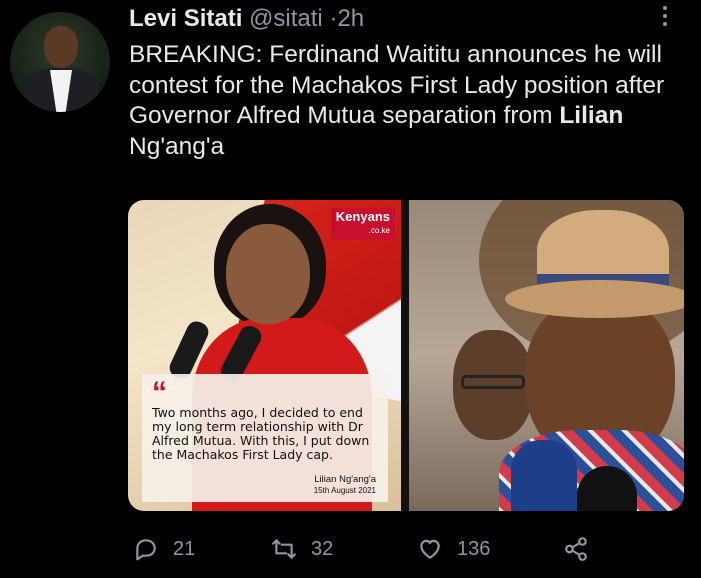 This screenshot has height=578, width=701. I want to click on quote-author: Lilian Ng'ang'a, so click(345, 479).